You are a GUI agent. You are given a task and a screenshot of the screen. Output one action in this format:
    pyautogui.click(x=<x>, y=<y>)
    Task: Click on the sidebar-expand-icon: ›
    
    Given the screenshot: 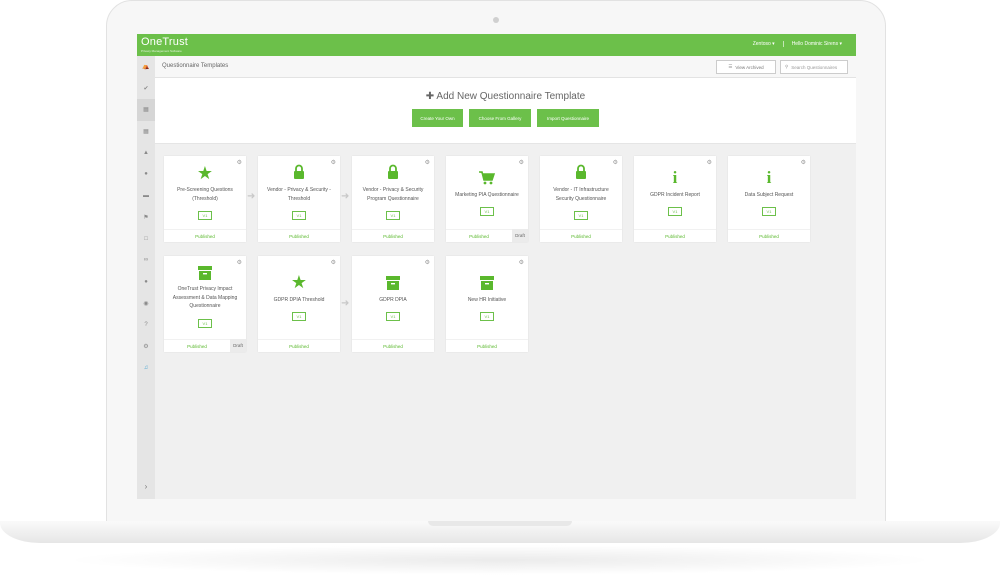 What is the action you would take?
    pyautogui.click(x=146, y=486)
    